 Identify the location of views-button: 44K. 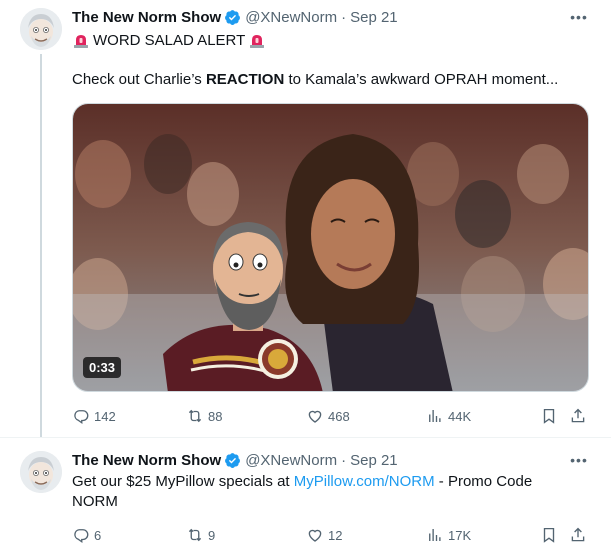
(448, 416).